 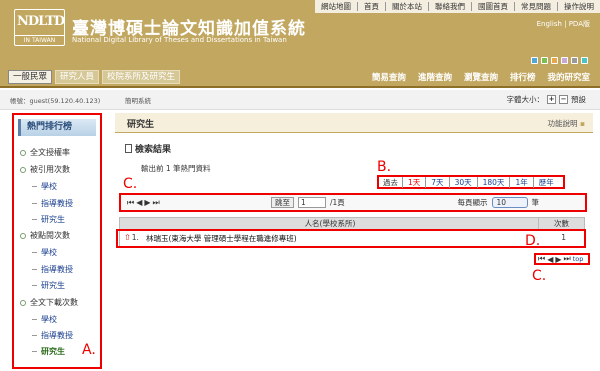 I want to click on theme-swatch-blue, so click(x=534, y=60).